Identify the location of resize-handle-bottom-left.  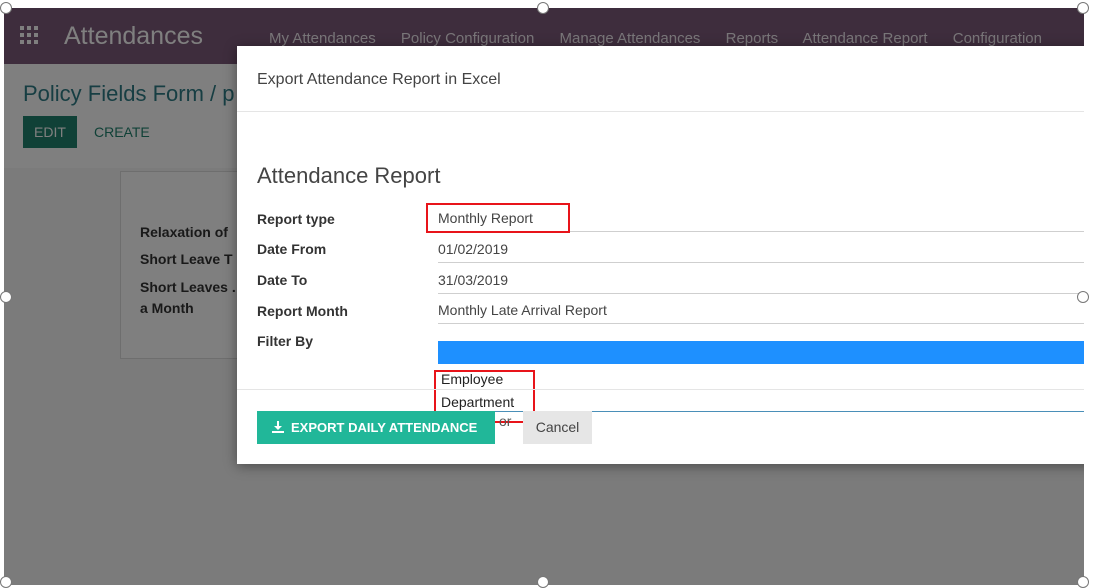
(6, 582).